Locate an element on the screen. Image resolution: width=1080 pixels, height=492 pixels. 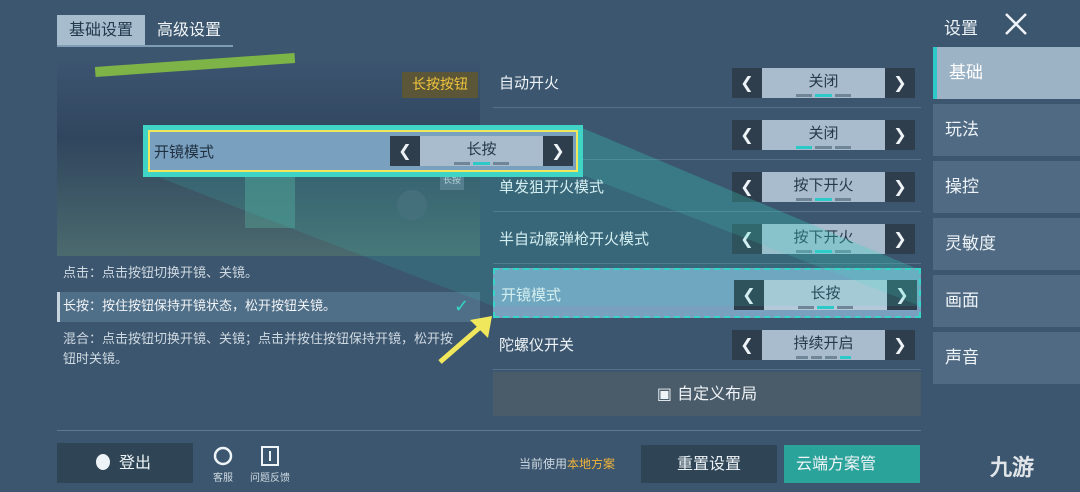
callout-stepper: ❮ 长按 ❯ is located at coordinates (481, 151).